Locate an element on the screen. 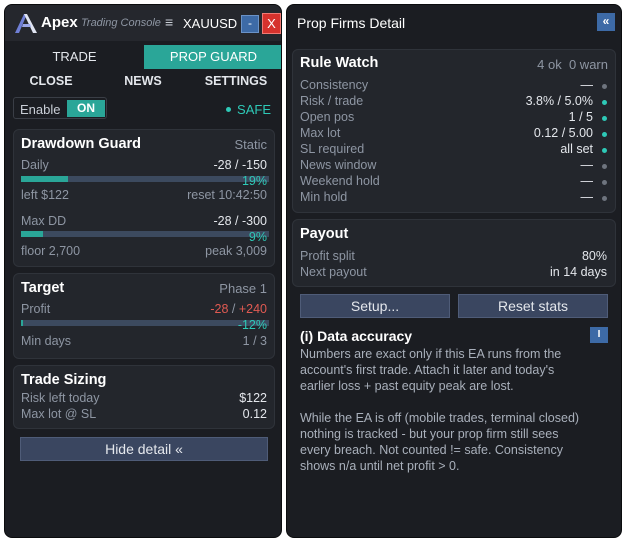 This screenshot has height=542, width=627. enable-row: Enable ON SAFE is located at coordinates (144, 109).